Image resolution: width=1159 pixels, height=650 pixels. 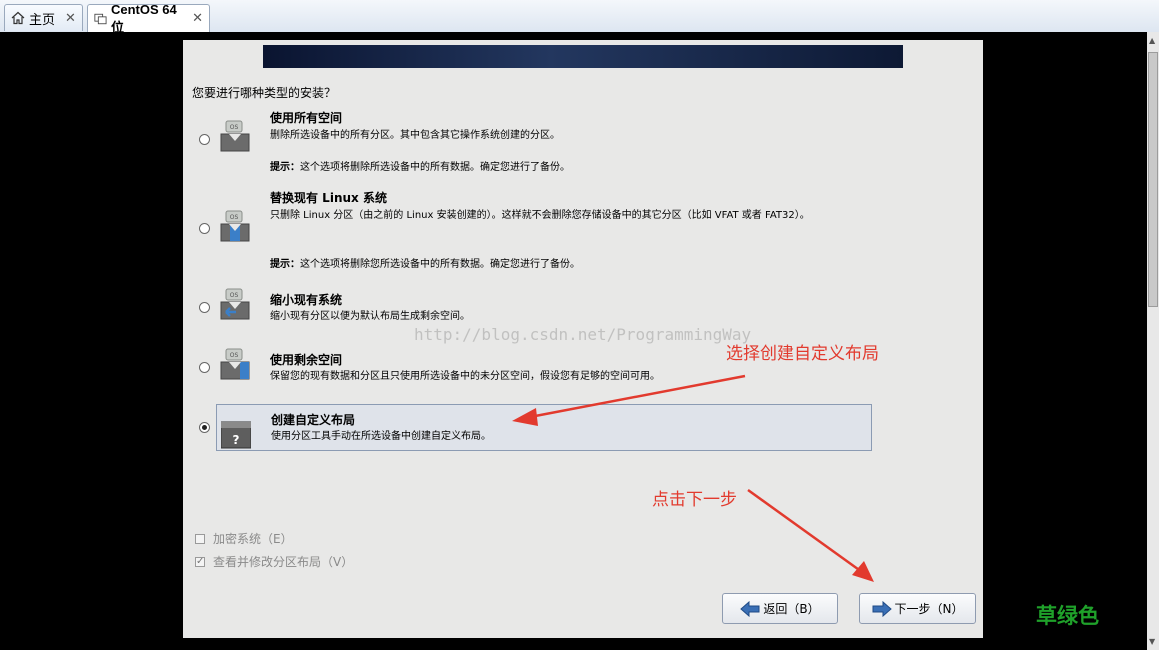 I want to click on disk-os-icon: OS, so click(x=235, y=136).